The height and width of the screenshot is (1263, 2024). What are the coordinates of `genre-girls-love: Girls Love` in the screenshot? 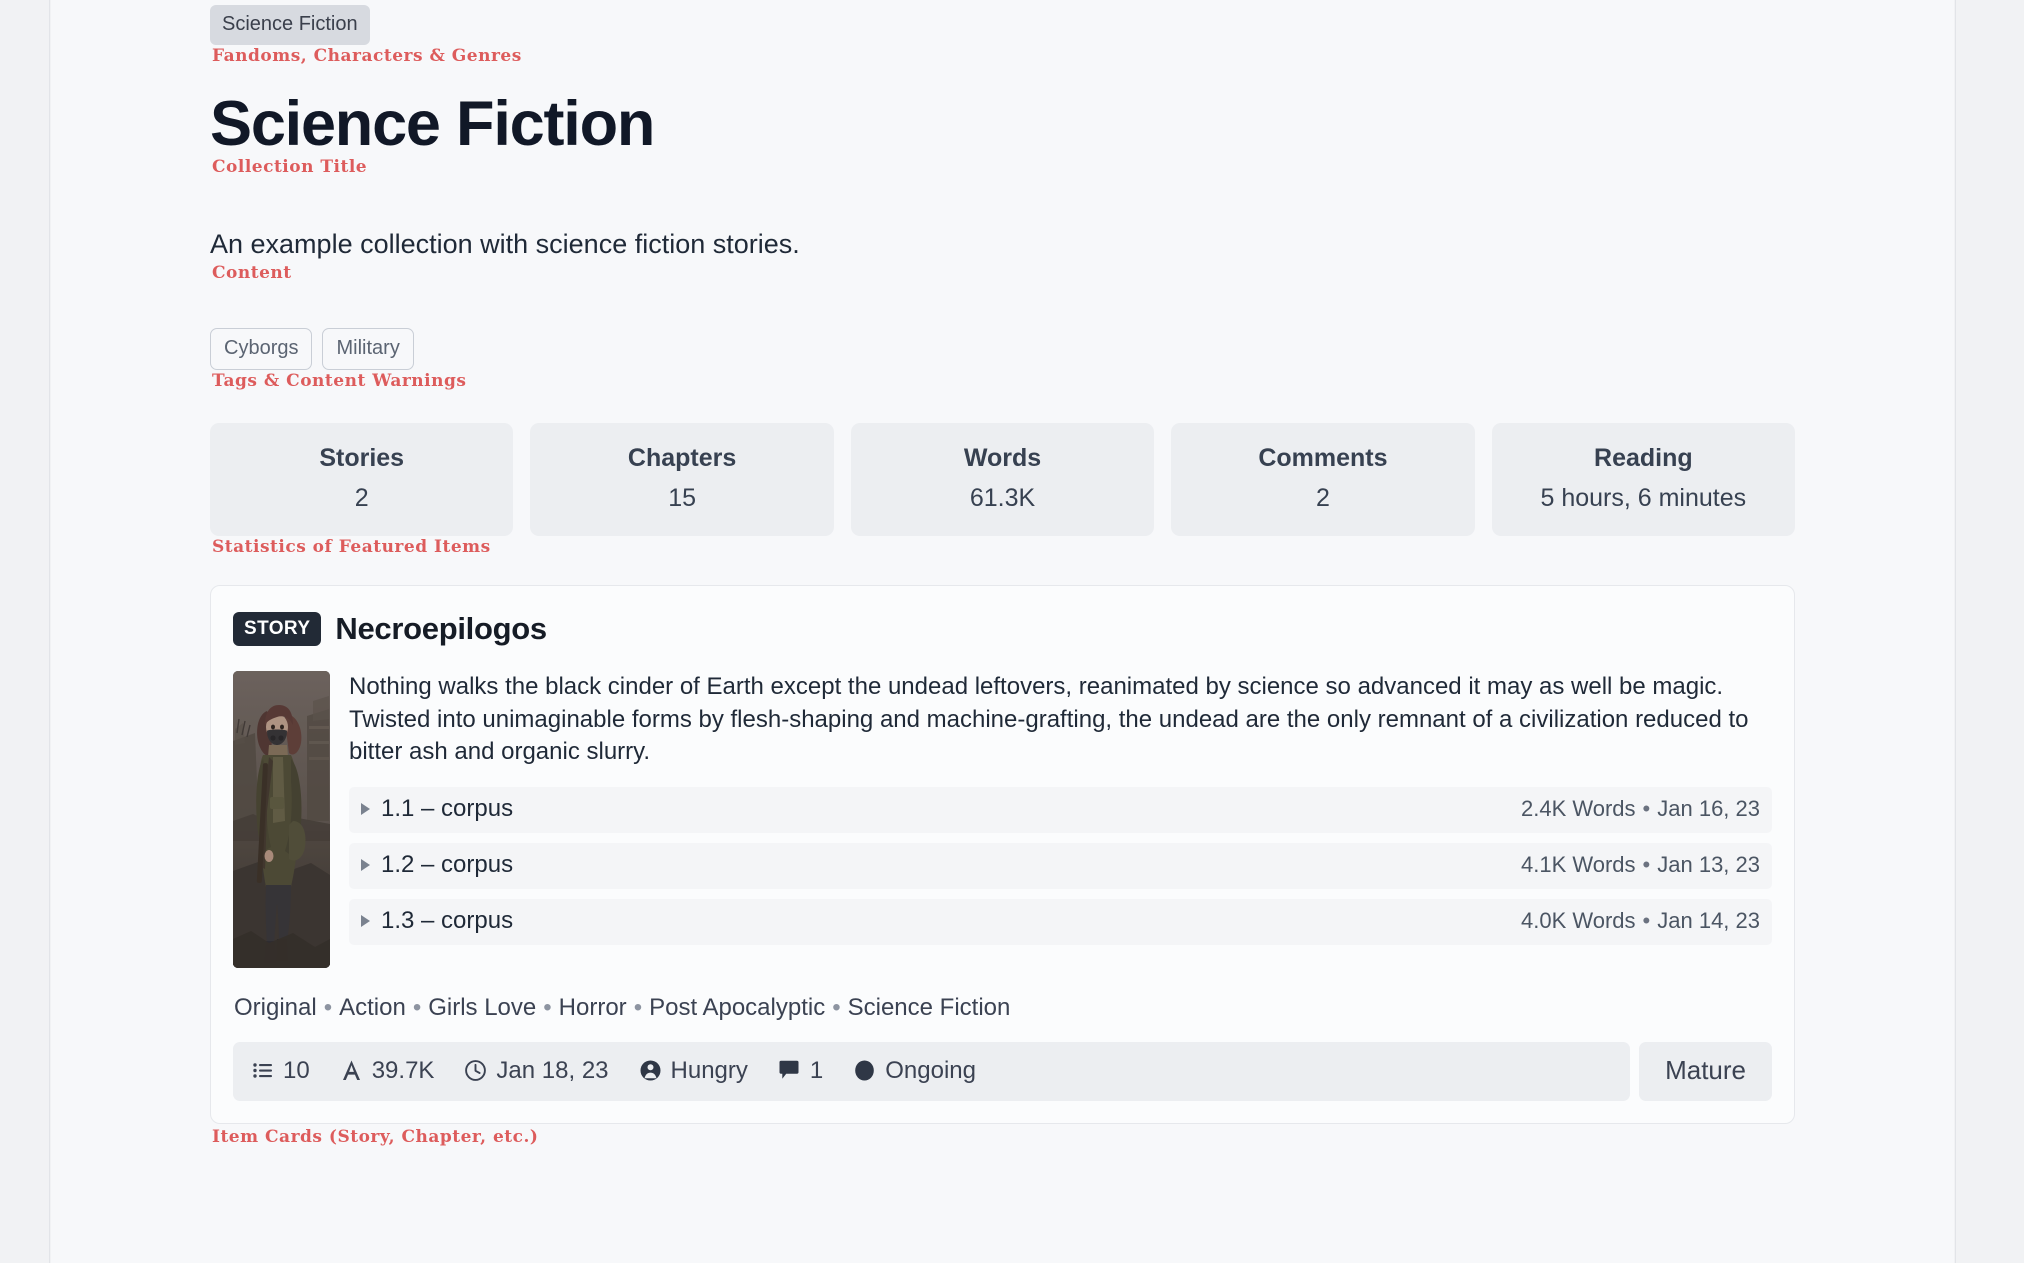 It's located at (482, 1007).